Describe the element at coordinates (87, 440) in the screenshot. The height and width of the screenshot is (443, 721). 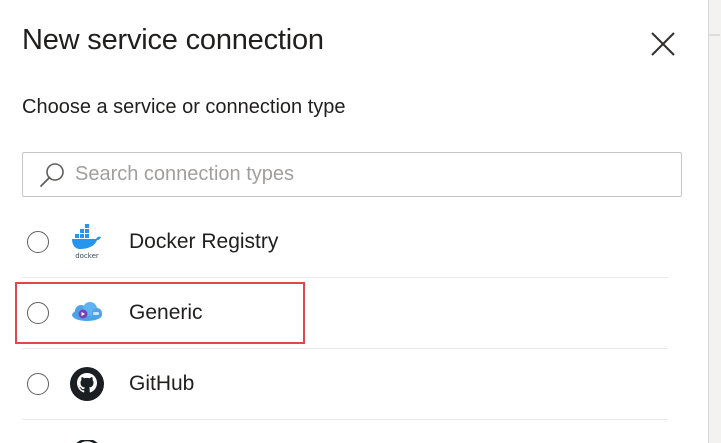
I see `next-item-icon` at that location.